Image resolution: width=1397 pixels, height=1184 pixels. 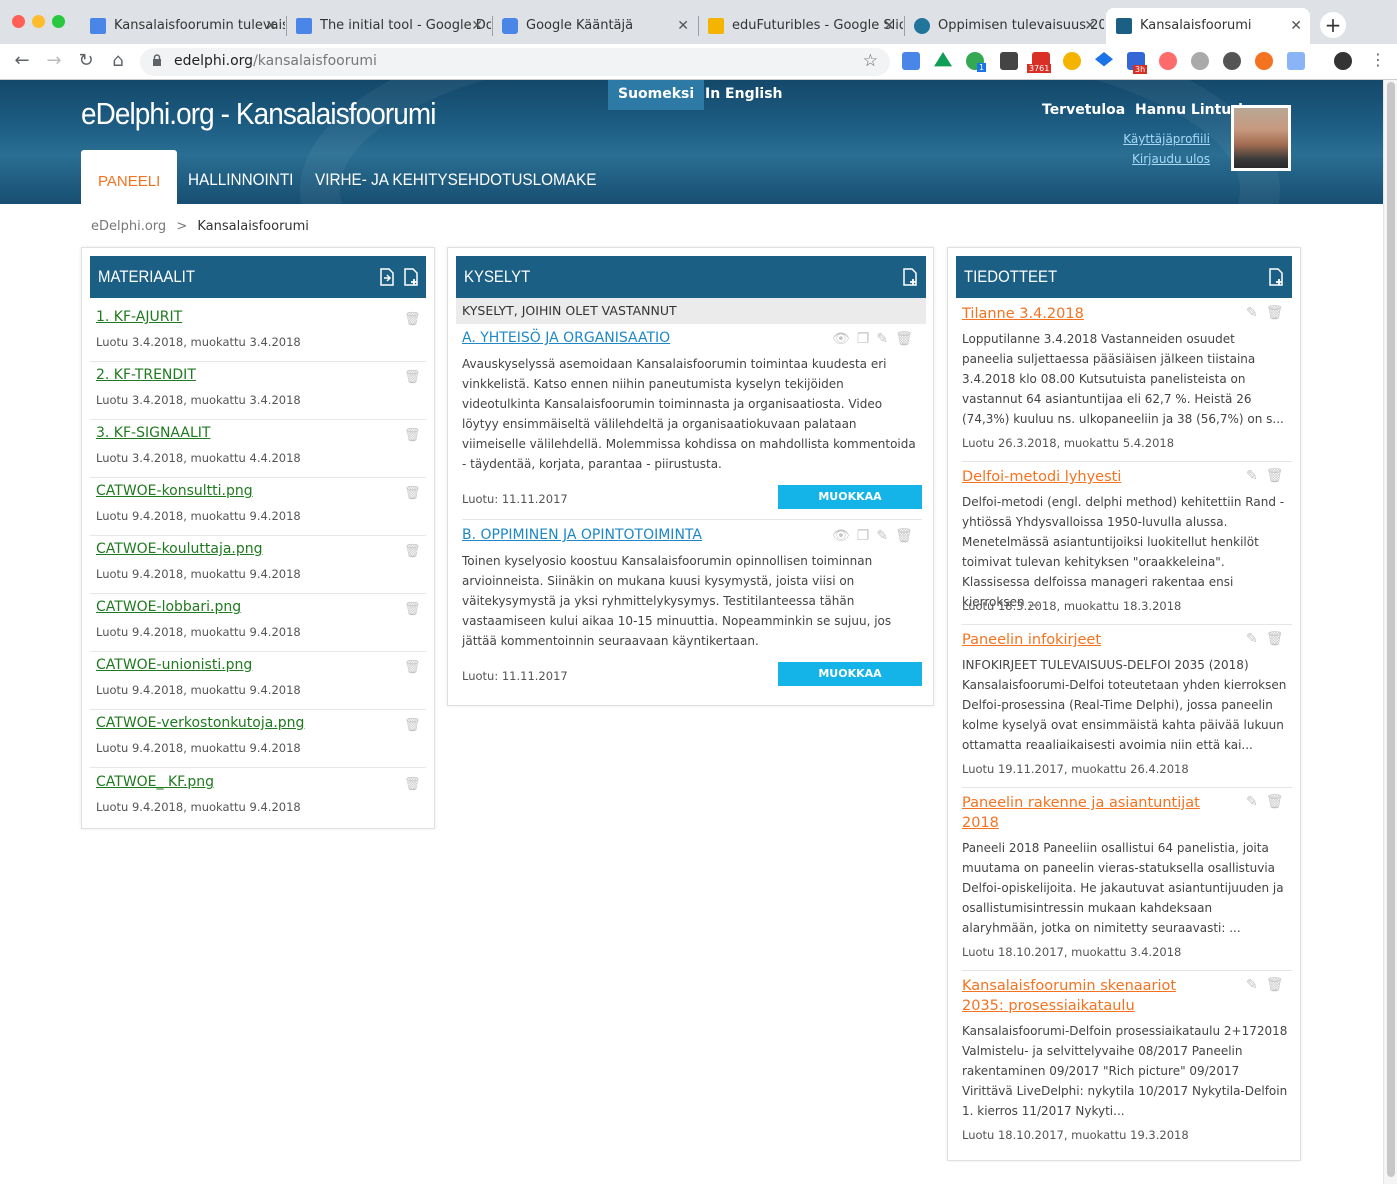 I want to click on material-link: CATWOE-kouluttaja.png, so click(x=179, y=549).